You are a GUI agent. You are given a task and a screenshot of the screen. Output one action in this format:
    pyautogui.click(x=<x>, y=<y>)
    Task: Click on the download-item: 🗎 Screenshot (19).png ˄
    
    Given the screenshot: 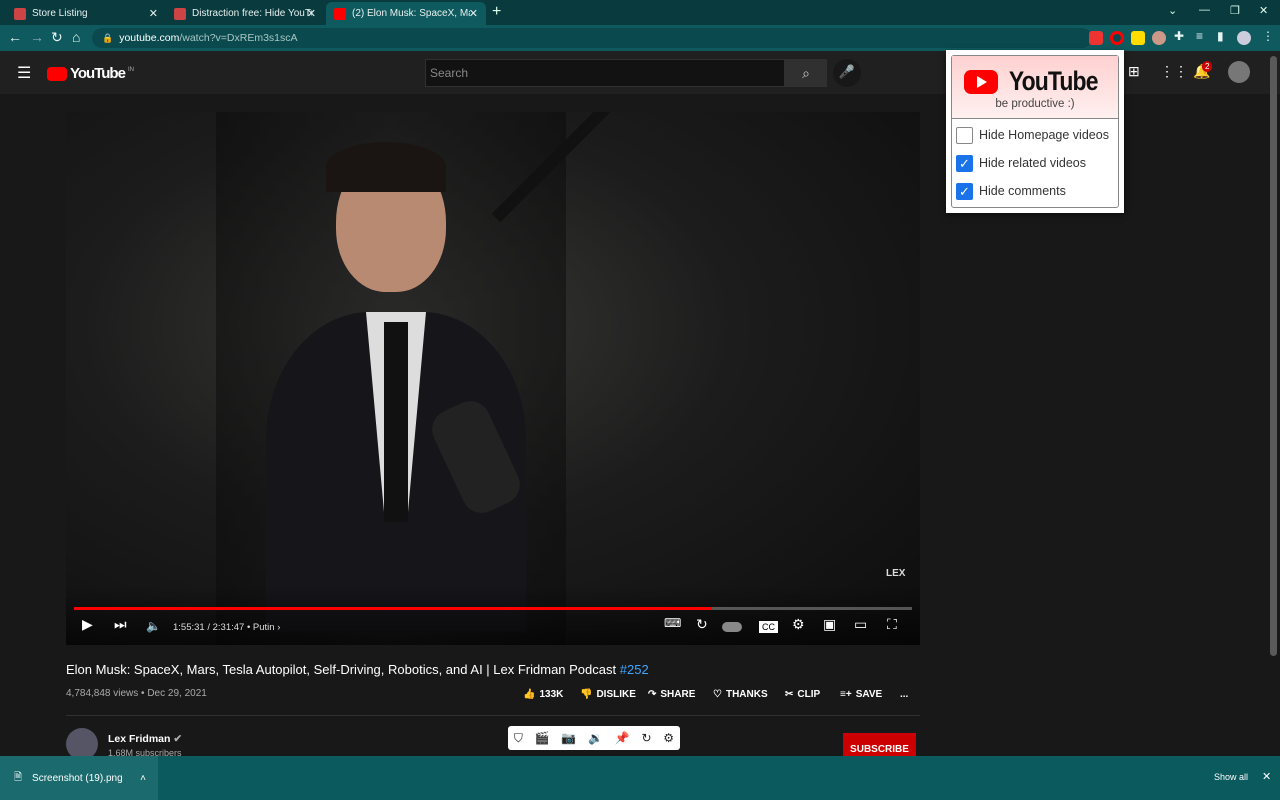 What is the action you would take?
    pyautogui.click(x=79, y=778)
    